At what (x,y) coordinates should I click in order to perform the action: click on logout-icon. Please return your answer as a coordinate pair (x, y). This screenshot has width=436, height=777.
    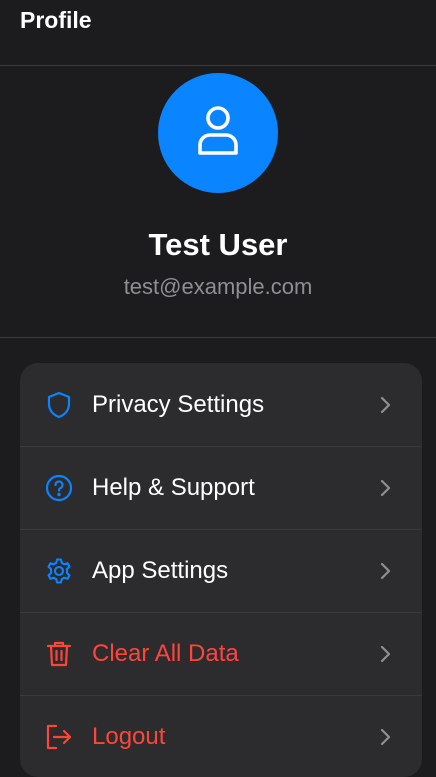
    Looking at the image, I should click on (59, 737).